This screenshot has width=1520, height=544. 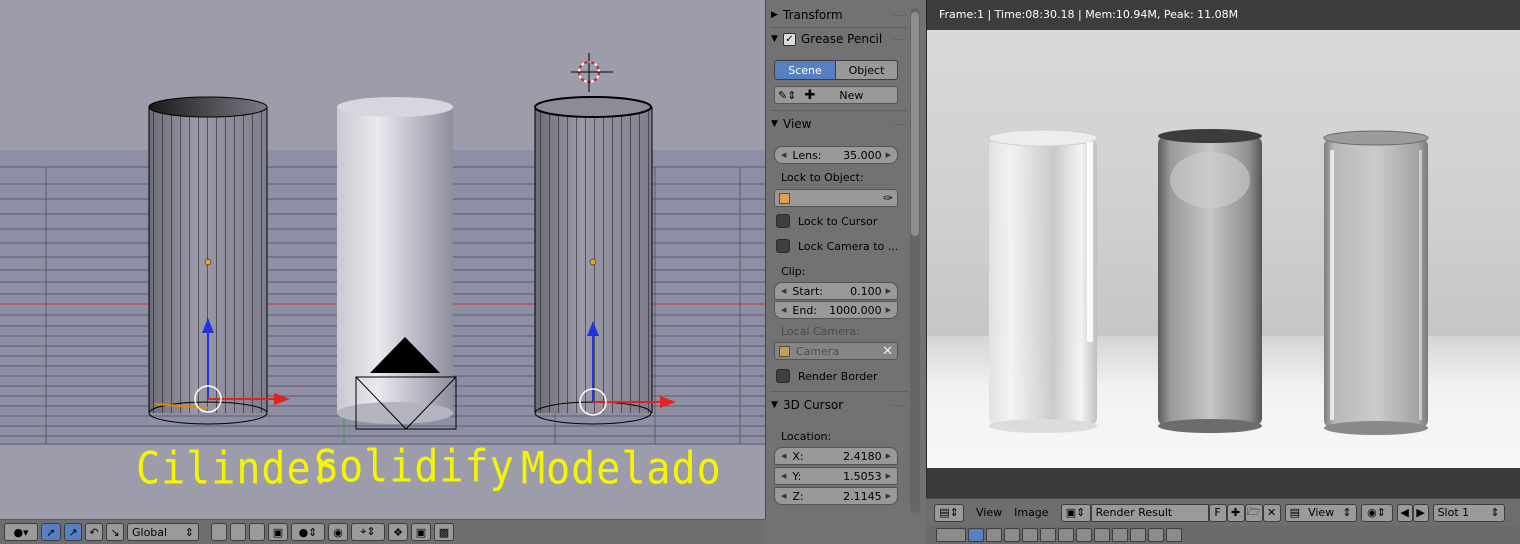 What do you see at coordinates (1084, 535) in the screenshot?
I see `modifier-icon` at bounding box center [1084, 535].